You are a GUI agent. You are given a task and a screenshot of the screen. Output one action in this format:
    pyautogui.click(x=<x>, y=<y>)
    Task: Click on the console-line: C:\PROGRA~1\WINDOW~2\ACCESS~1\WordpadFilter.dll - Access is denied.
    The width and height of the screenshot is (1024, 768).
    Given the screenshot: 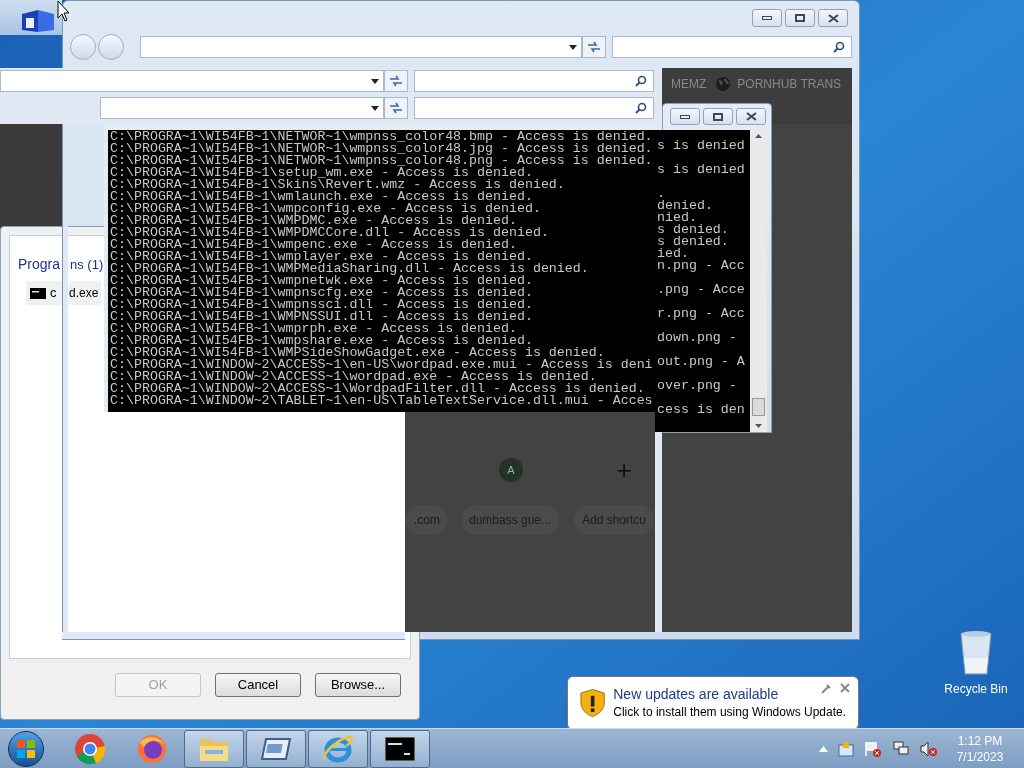 What is the action you would take?
    pyautogui.click(x=377, y=389)
    